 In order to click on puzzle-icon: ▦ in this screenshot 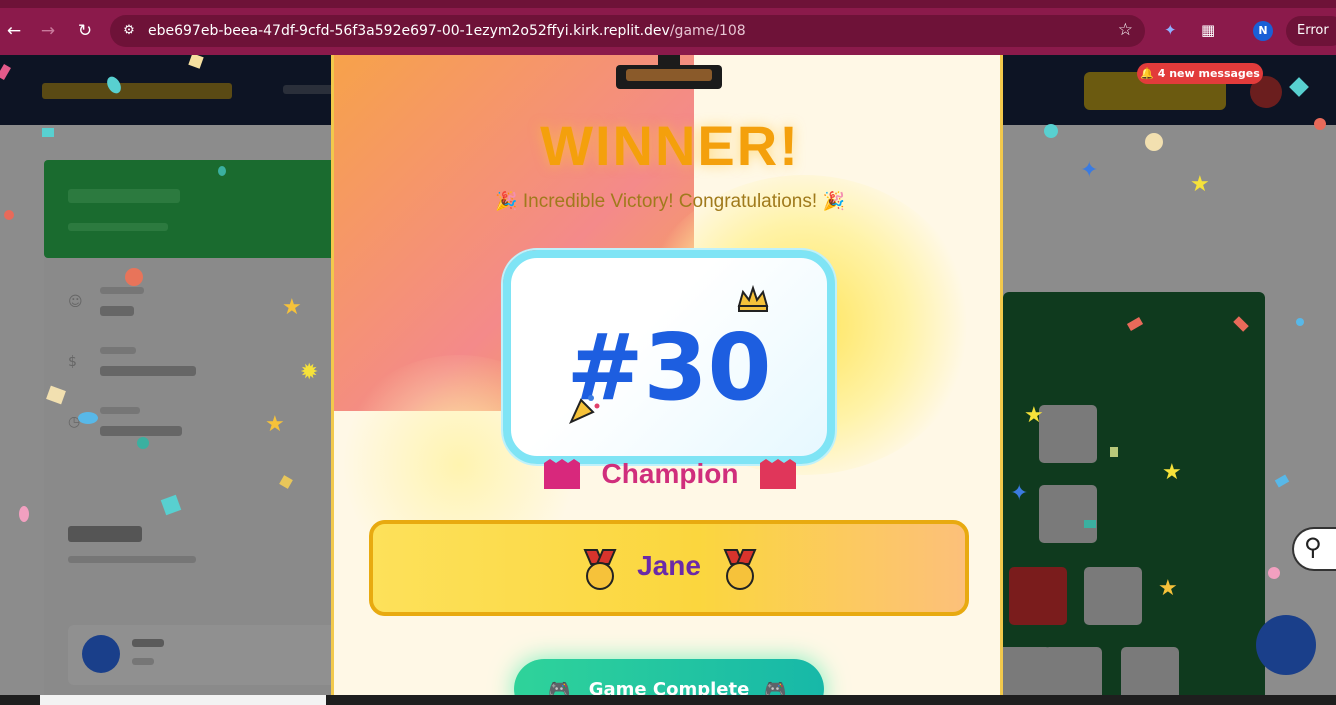, I will do `click(1208, 30)`.